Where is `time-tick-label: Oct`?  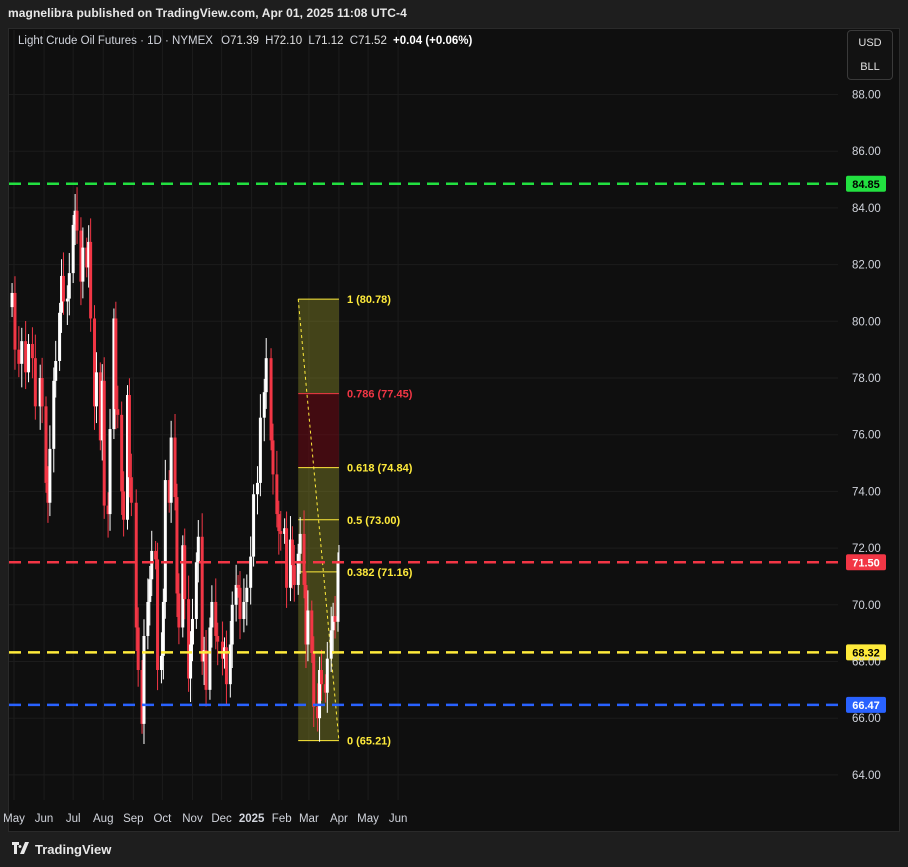
time-tick-label: Oct is located at coordinates (162, 819).